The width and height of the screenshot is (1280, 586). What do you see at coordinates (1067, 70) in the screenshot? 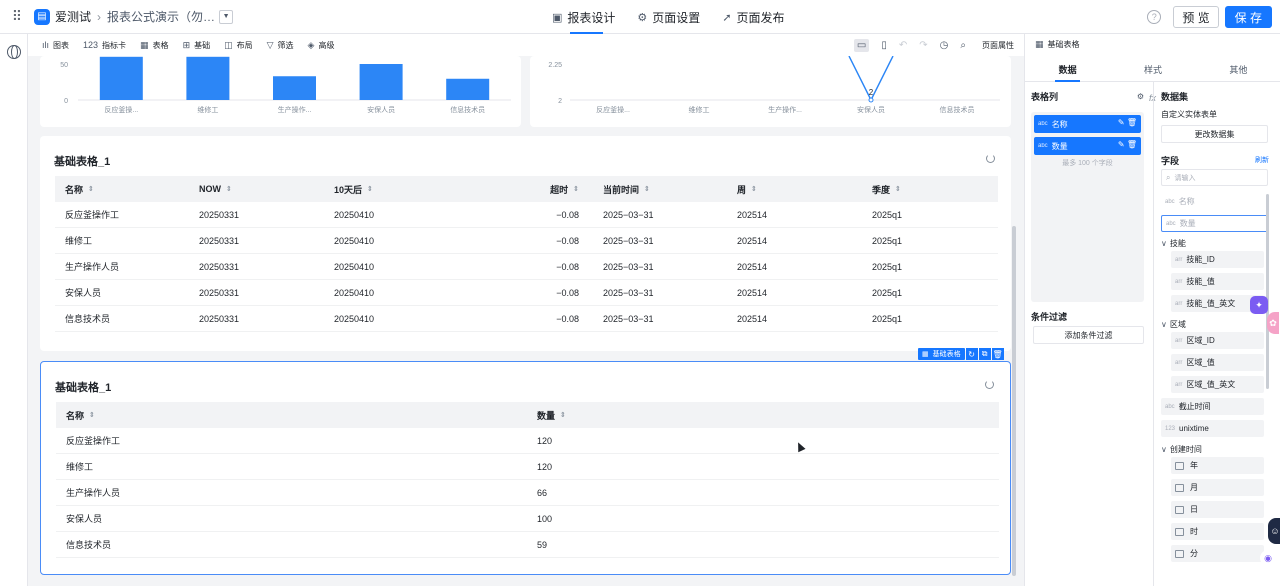
I see `tab-data: 数据` at bounding box center [1067, 70].